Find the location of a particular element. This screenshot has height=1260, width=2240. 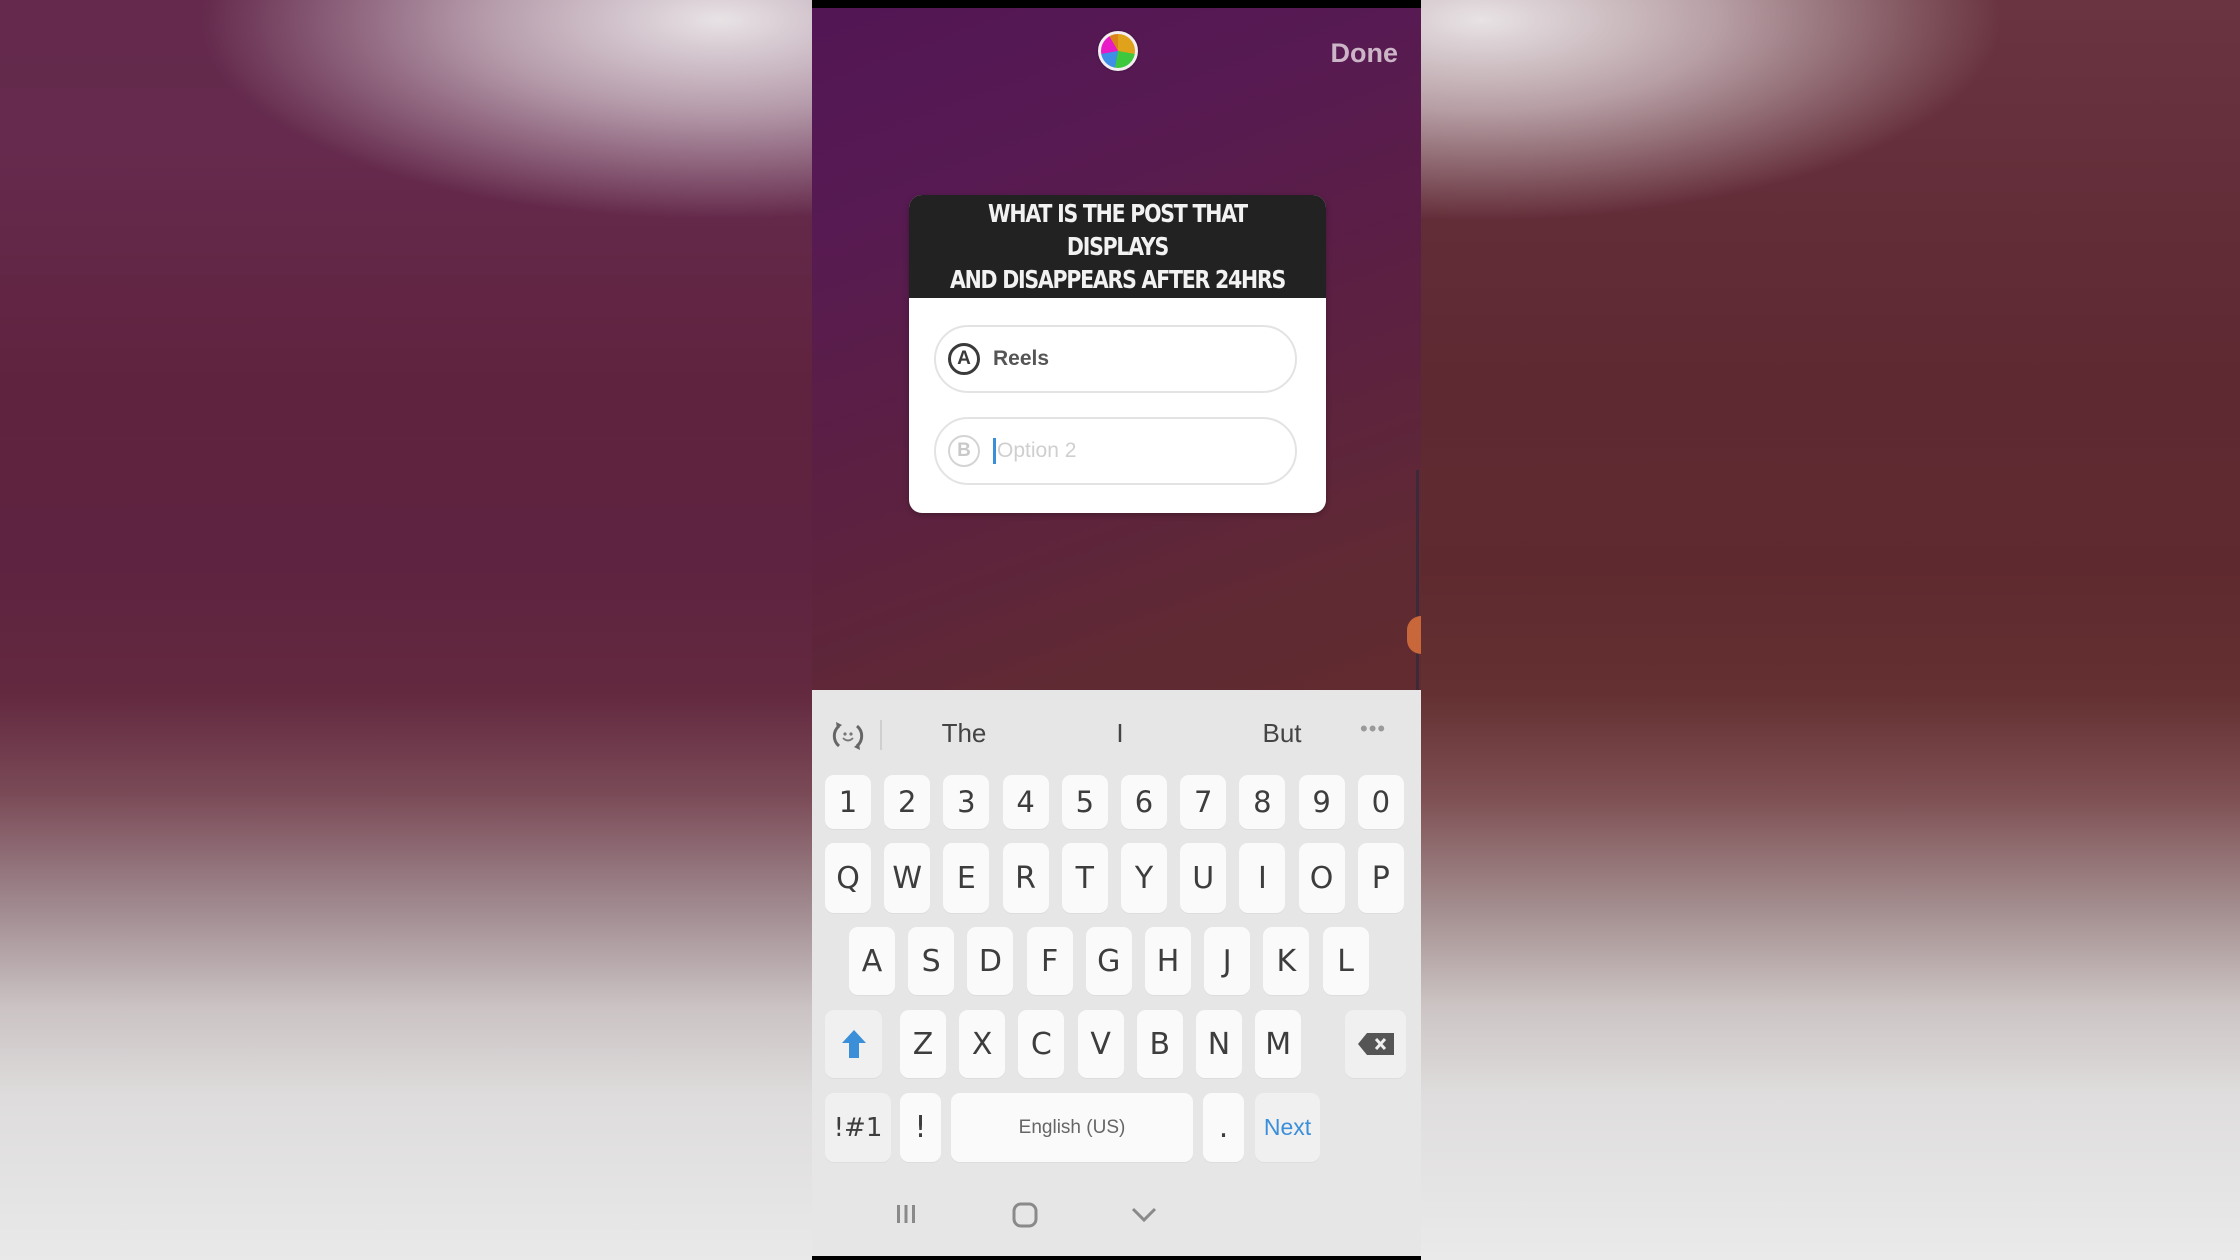

key-9: 9 is located at coordinates (1321, 802).